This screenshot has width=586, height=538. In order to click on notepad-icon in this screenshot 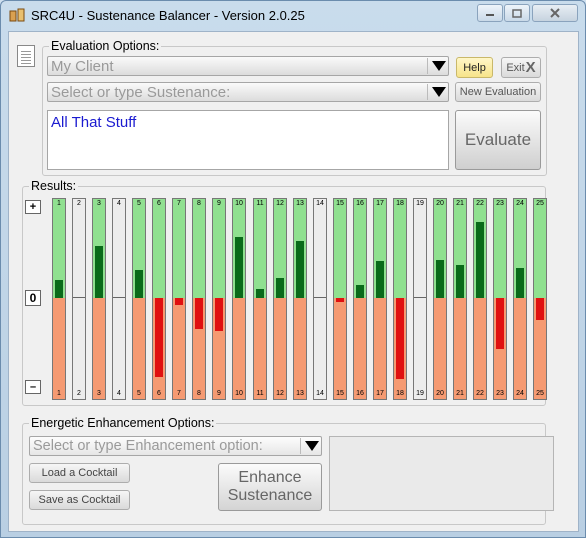, I will do `click(26, 56)`.